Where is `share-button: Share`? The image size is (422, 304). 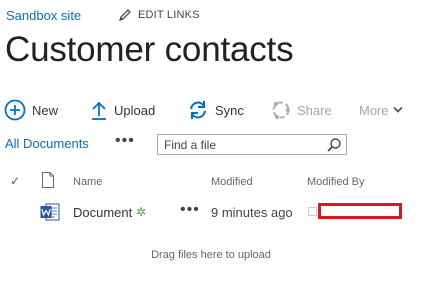 share-button: Share is located at coordinates (301, 110).